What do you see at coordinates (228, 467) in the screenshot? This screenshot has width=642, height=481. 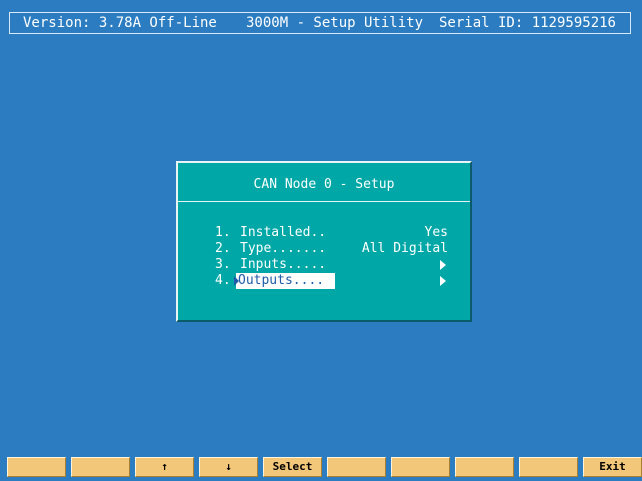 I see `down-arrow-button: ↓` at bounding box center [228, 467].